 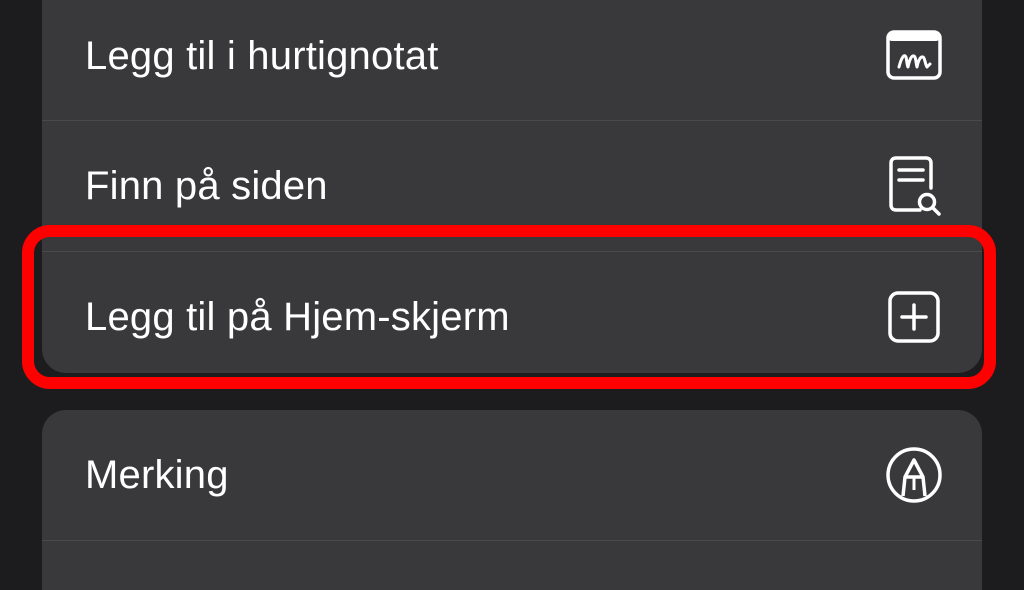 I want to click on menu-item-label: Legg til i hurtignotat, so click(x=262, y=56).